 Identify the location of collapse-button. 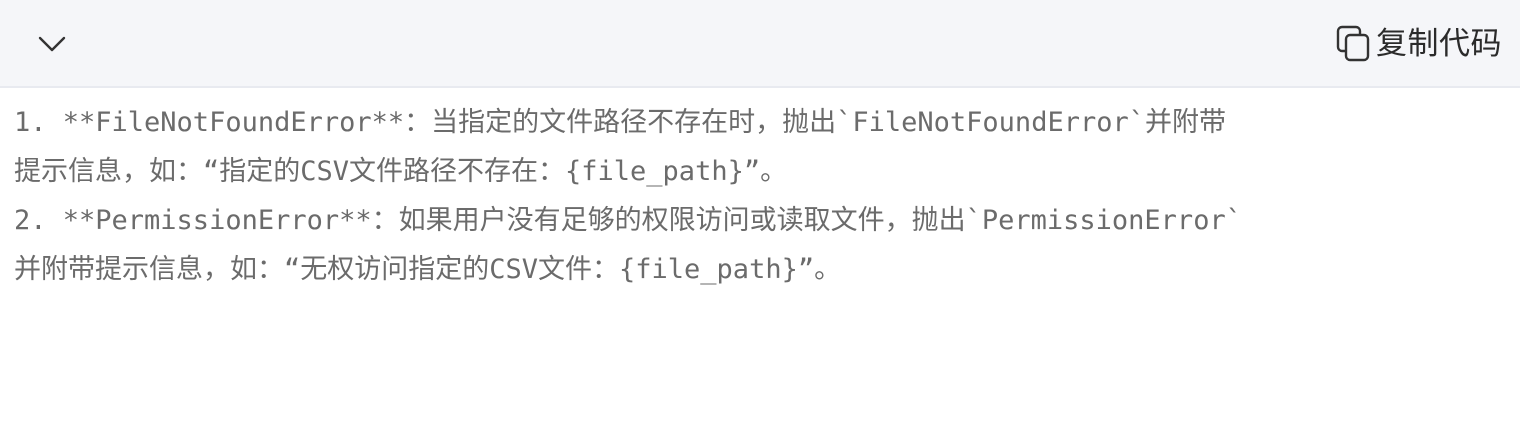
(52, 44).